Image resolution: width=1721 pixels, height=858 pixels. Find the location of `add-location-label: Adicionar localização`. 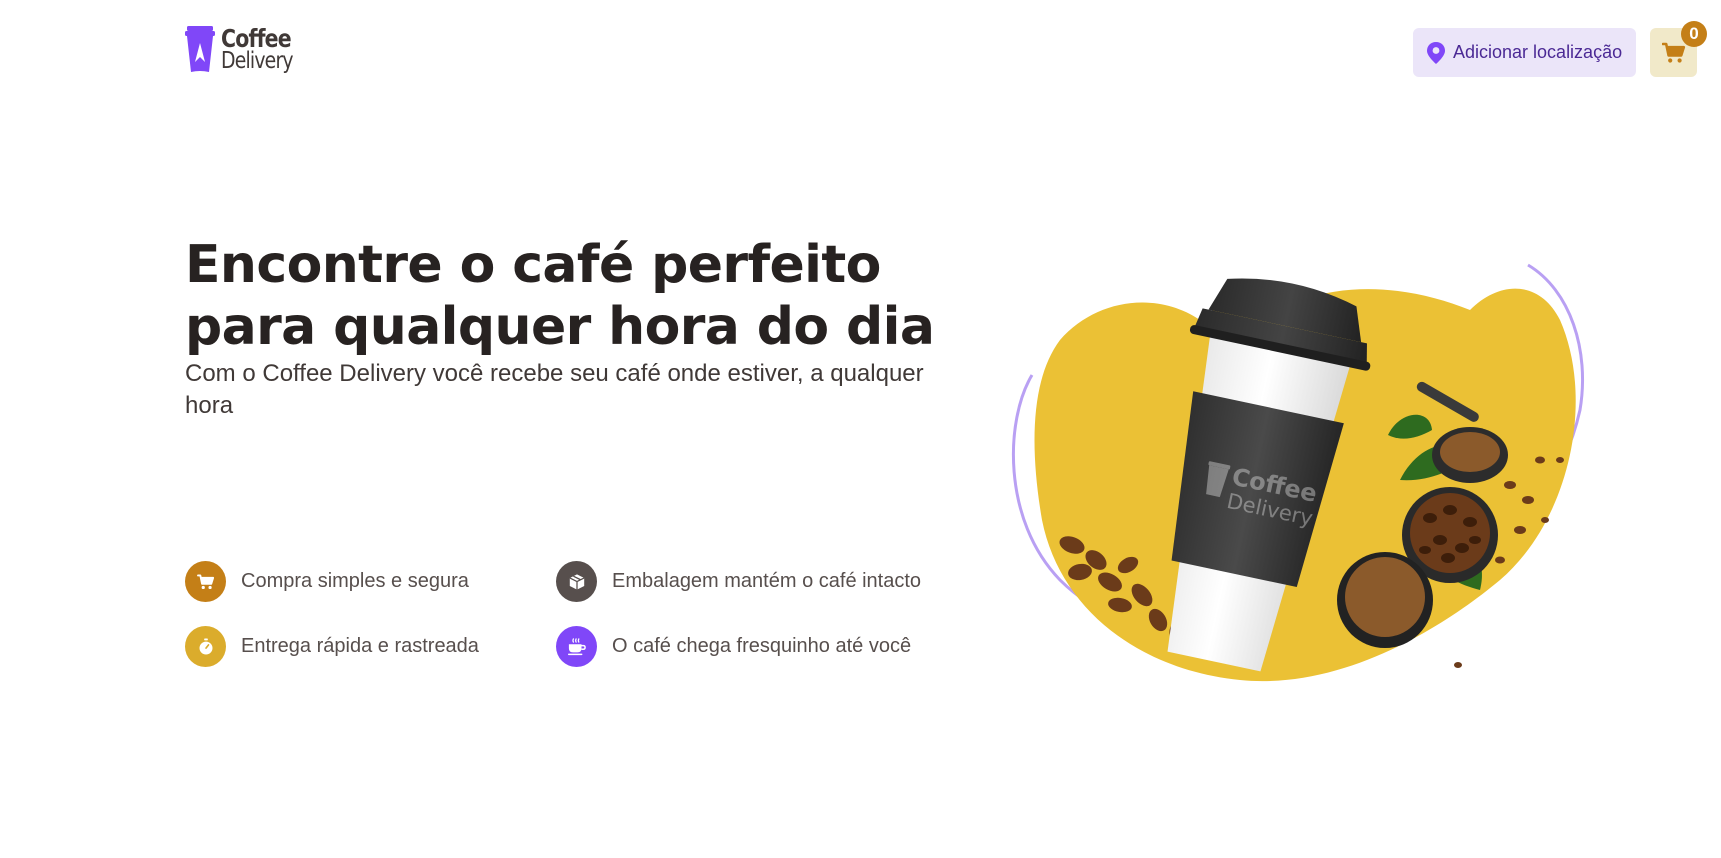

add-location-label: Adicionar localização is located at coordinates (1538, 52).